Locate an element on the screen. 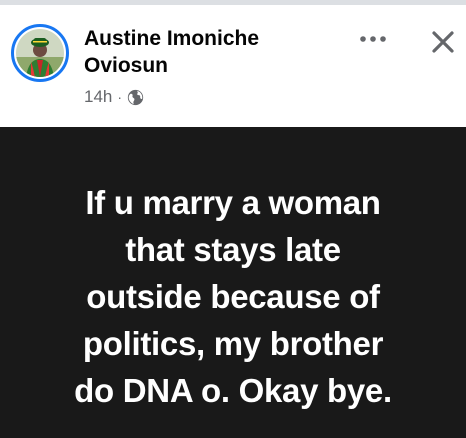 Image resolution: width=466 pixels, height=438 pixels. more-options-button is located at coordinates (373, 39).